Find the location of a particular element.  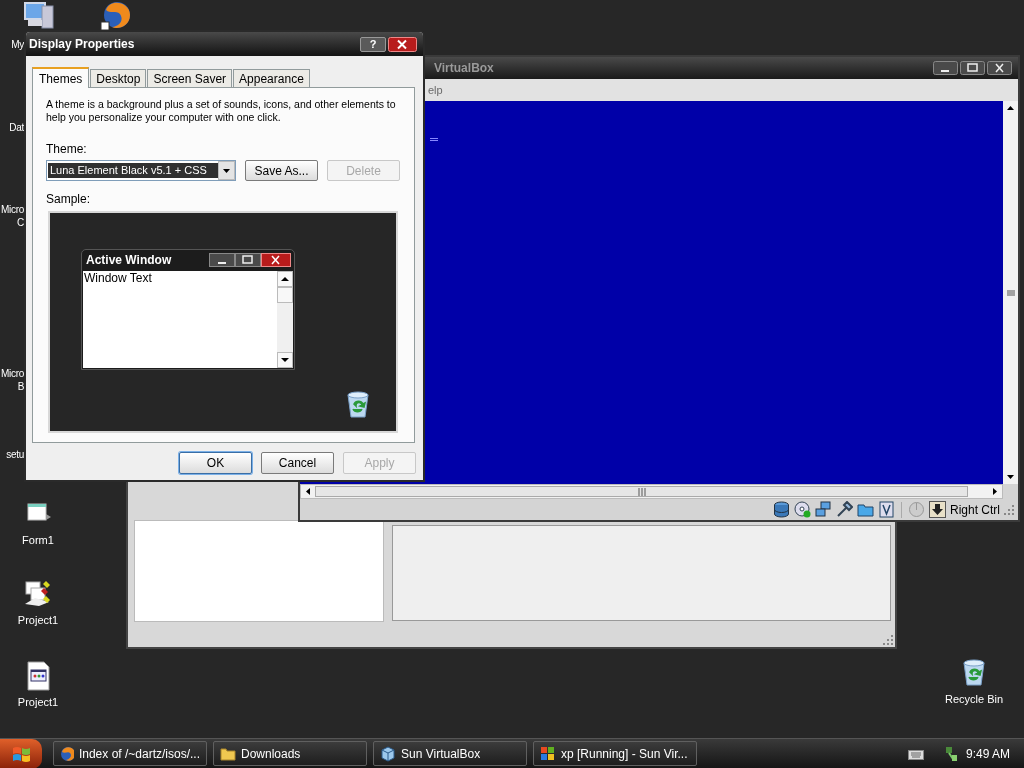

icon-label: Dat is located at coordinates (16, 127).